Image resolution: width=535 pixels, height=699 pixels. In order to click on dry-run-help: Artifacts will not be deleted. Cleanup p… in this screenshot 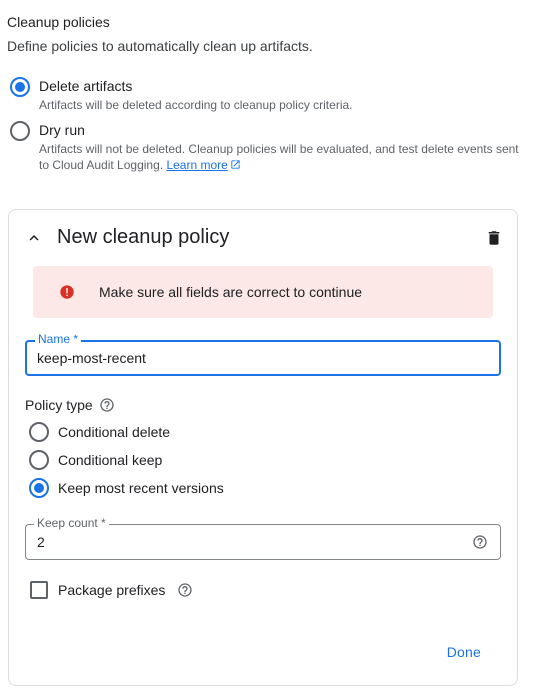, I will do `click(284, 157)`.